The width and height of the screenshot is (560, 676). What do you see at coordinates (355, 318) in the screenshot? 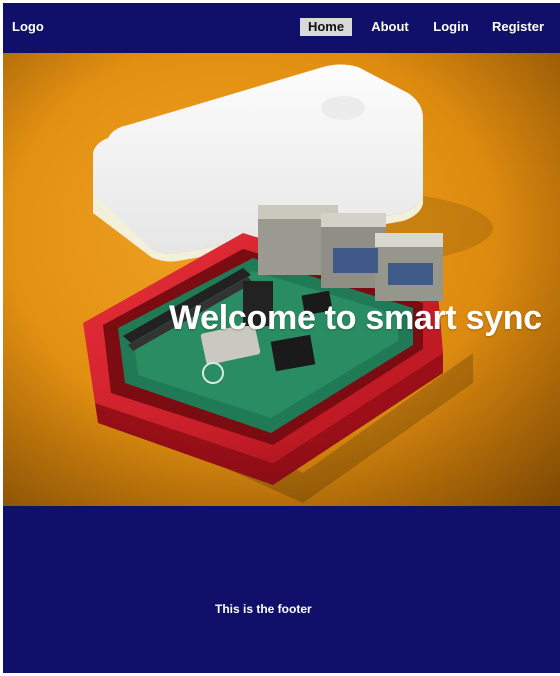
I see `hero-title: Welcome to smart sync` at bounding box center [355, 318].